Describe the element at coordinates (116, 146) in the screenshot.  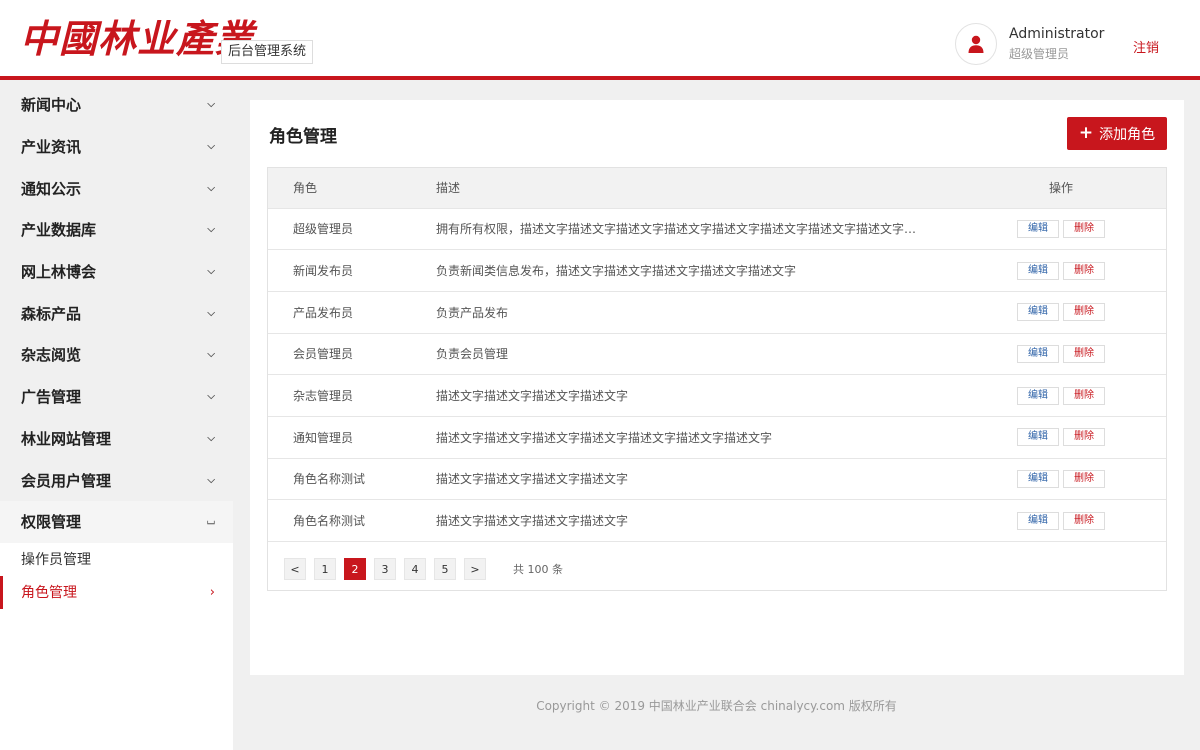
I see `sidebar-item-industry-info: 产业资讯 ⌵` at that location.